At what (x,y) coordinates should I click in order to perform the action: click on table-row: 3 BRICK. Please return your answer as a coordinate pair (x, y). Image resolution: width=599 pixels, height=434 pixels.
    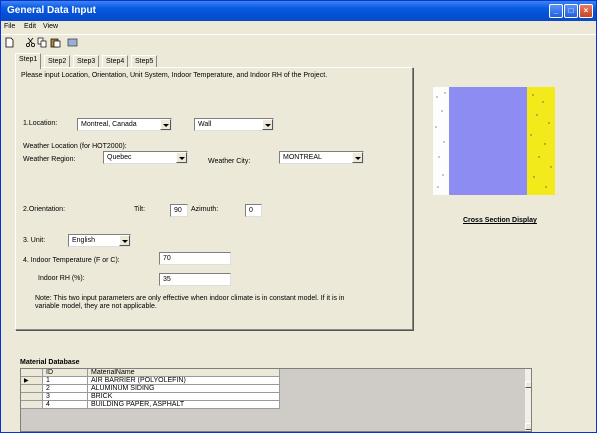
    Looking at the image, I should click on (150, 397).